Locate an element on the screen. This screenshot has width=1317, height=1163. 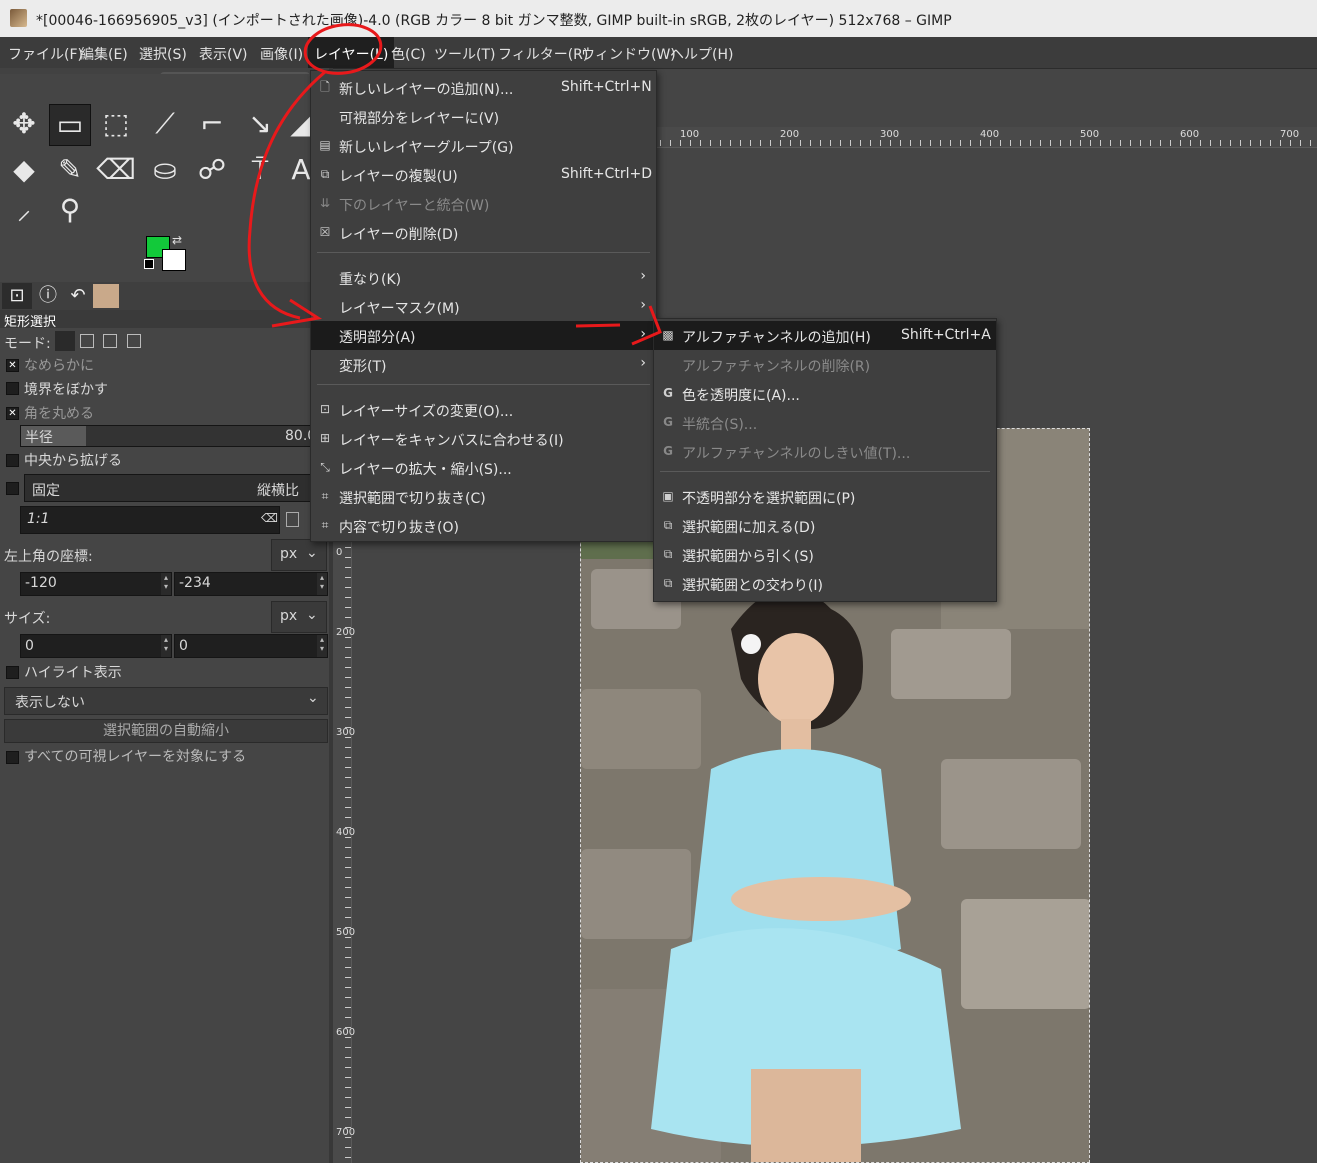
menu-select: 選択(S) is located at coordinates (163, 54).